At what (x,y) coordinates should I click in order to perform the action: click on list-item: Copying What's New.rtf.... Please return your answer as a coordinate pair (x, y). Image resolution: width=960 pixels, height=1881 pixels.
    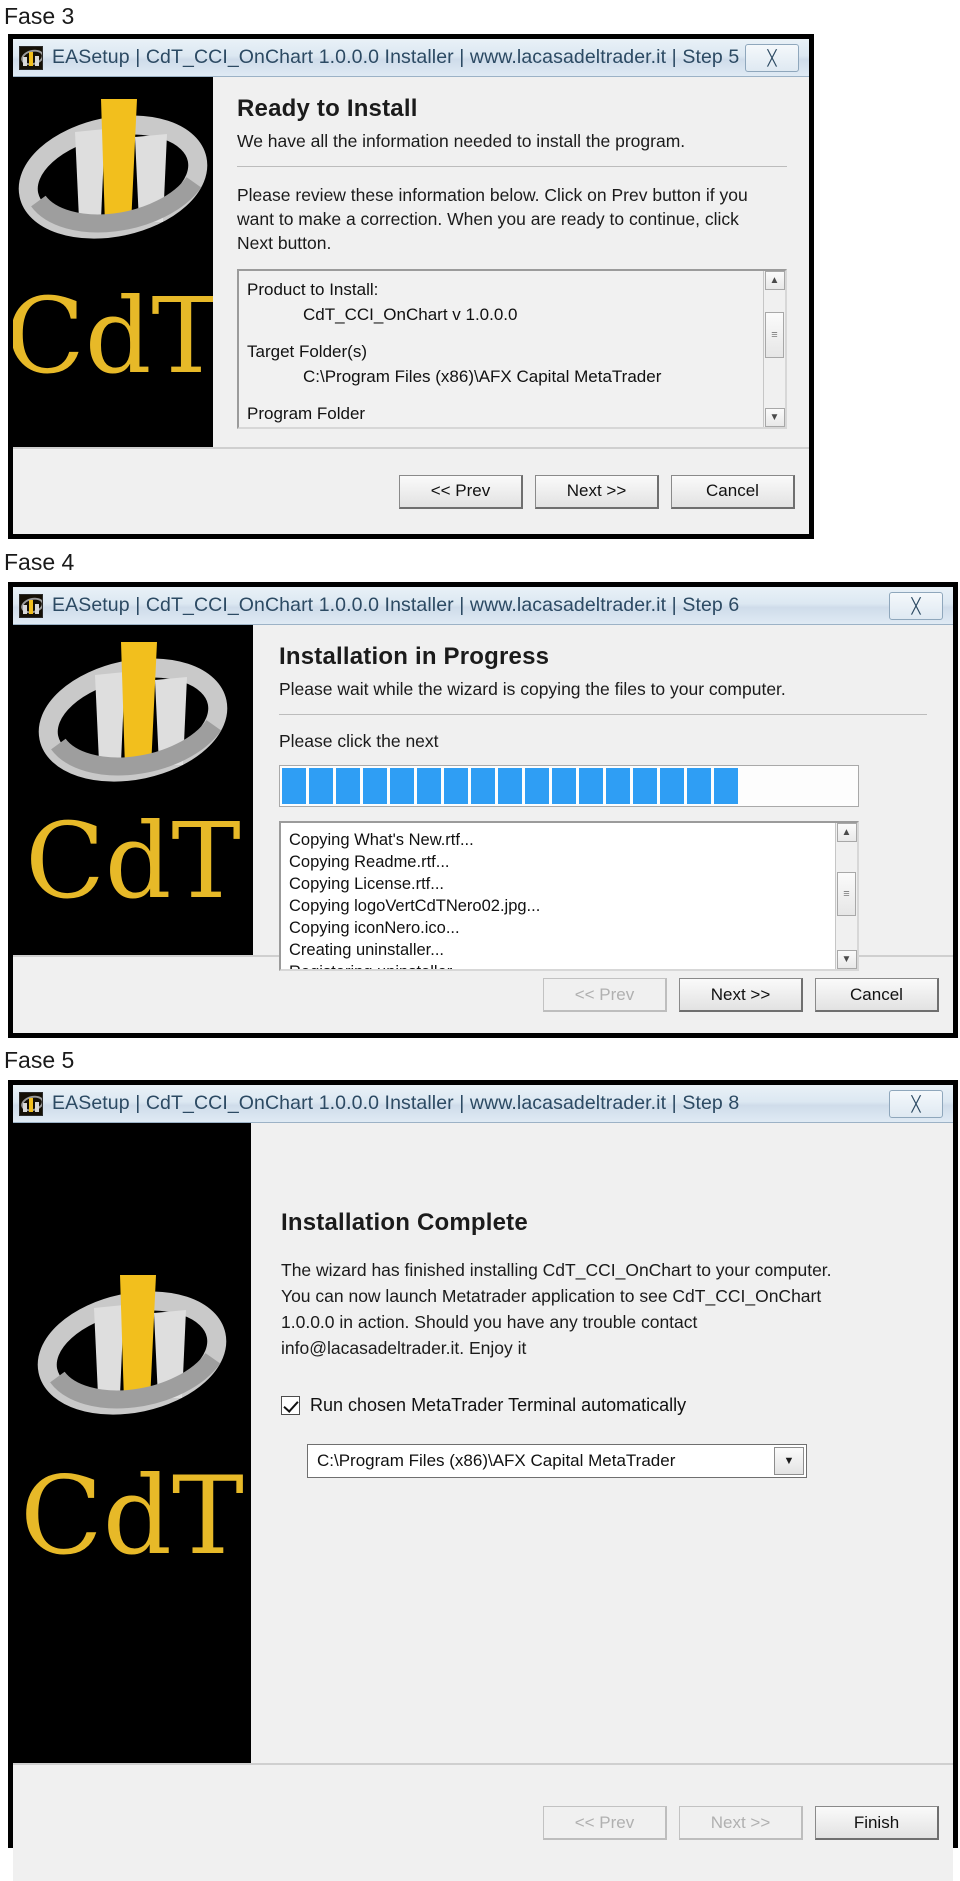
    Looking at the image, I should click on (381, 840).